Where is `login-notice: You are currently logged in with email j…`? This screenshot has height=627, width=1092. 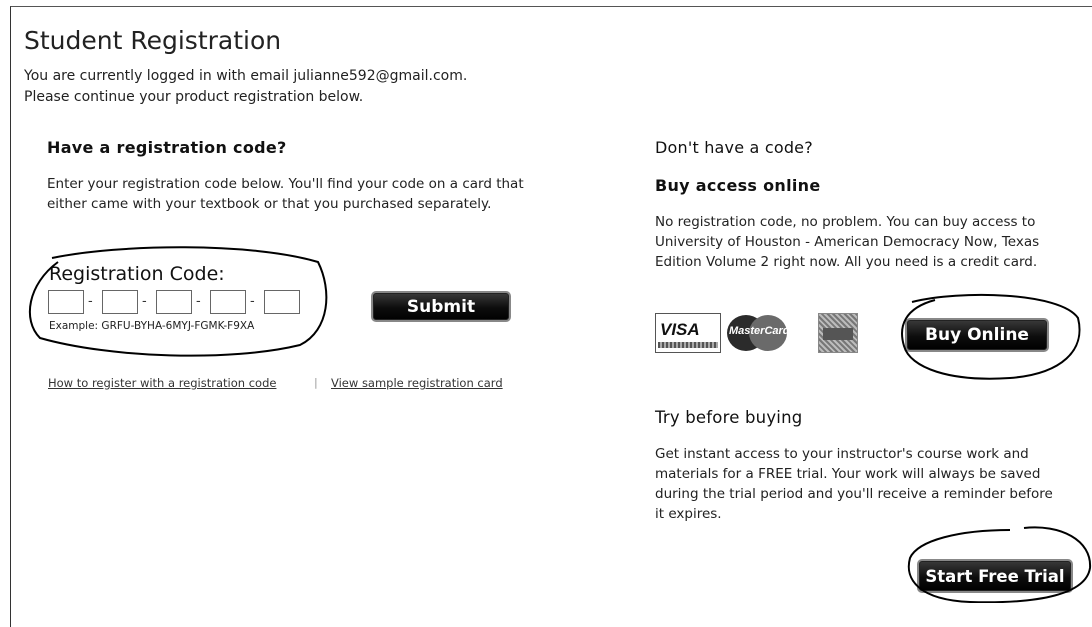 login-notice: You are currently logged in with email j… is located at coordinates (245, 87).